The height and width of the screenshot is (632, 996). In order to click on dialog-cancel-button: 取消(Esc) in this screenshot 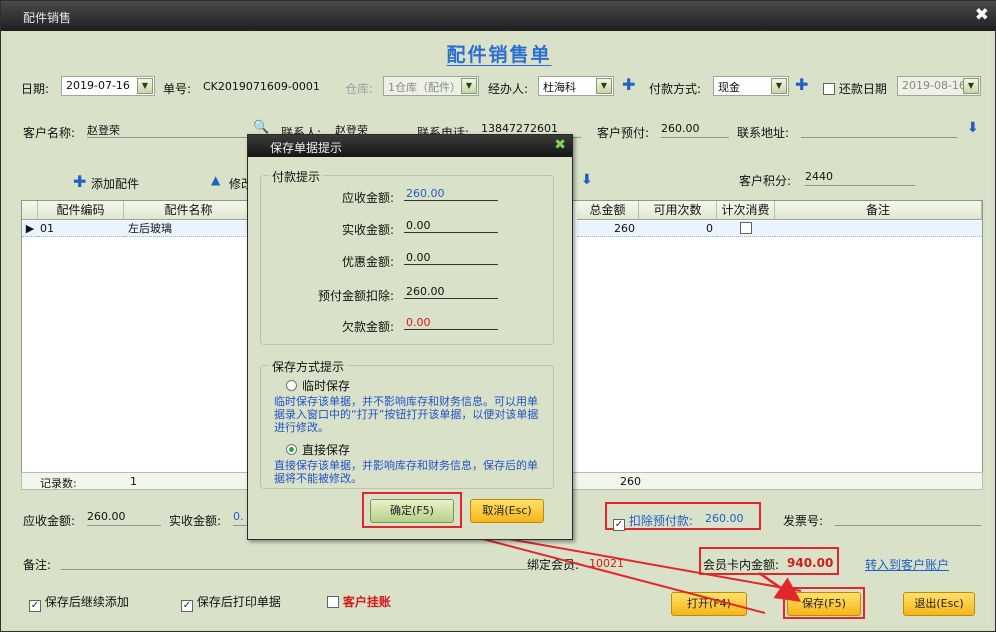, I will do `click(507, 511)`.